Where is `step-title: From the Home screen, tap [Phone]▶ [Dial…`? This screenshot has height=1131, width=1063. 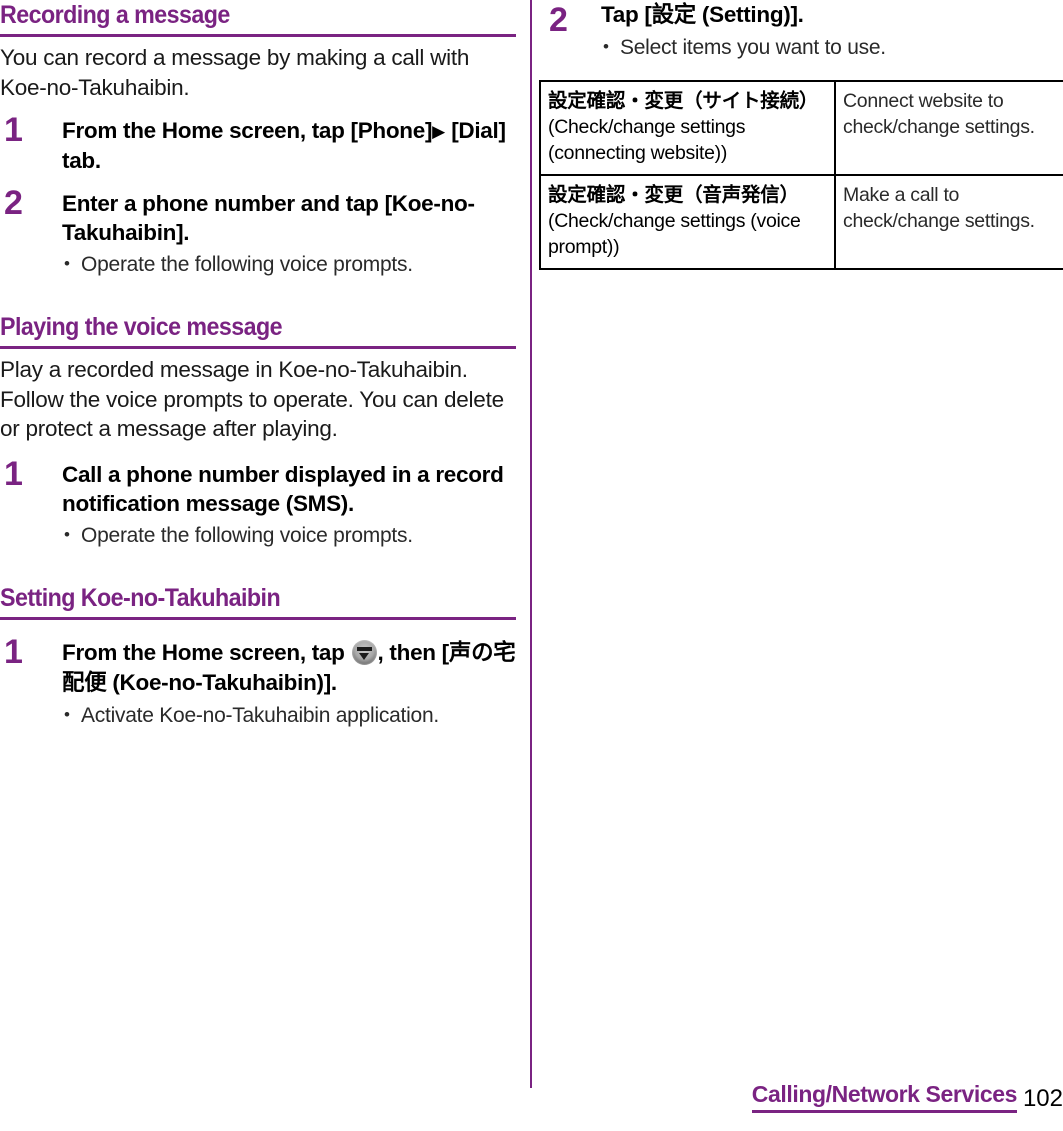 step-title: From the Home screen, tap [Phone]▶ [Dial… is located at coordinates (289, 145).